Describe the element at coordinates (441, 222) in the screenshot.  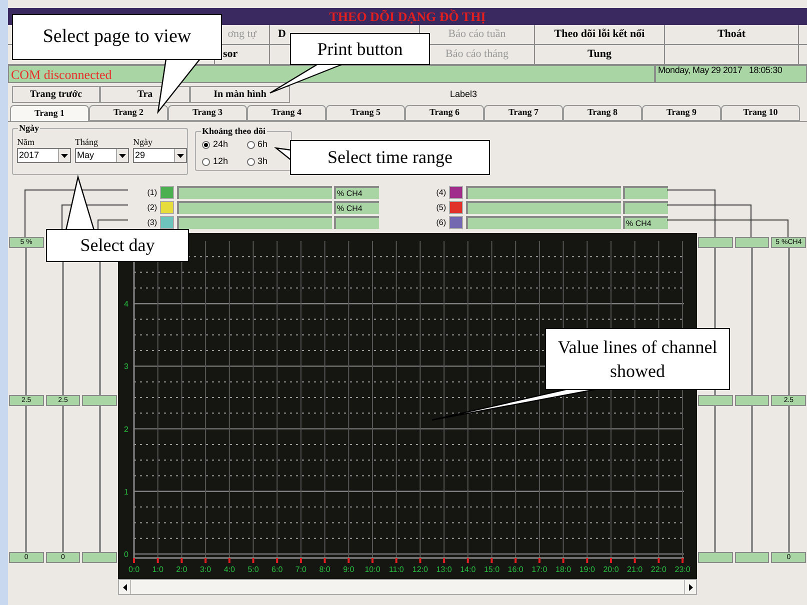
I see `channel-label: (6)` at that location.